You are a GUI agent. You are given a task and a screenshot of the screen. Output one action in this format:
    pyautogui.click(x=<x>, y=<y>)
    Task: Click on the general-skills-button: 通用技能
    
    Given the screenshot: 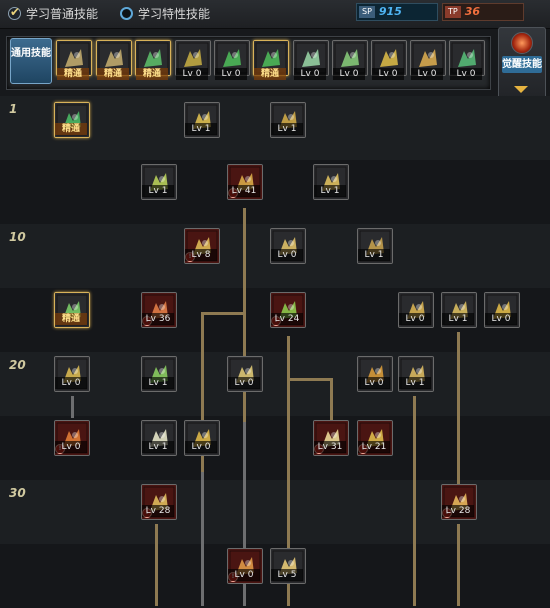 What is the action you would take?
    pyautogui.click(x=31, y=61)
    